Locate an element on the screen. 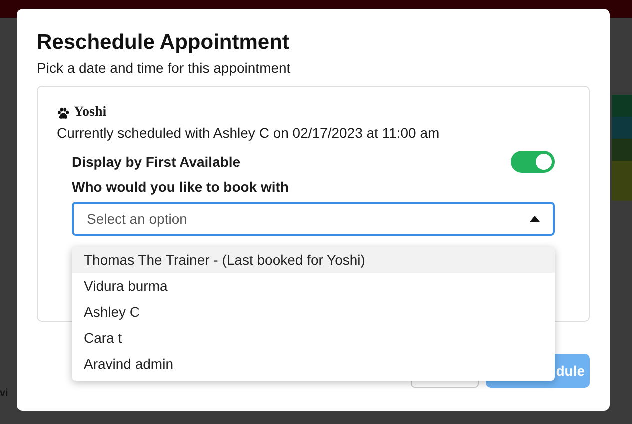 The width and height of the screenshot is (632, 424). field-label: Who would you like to book with is located at coordinates (181, 187).